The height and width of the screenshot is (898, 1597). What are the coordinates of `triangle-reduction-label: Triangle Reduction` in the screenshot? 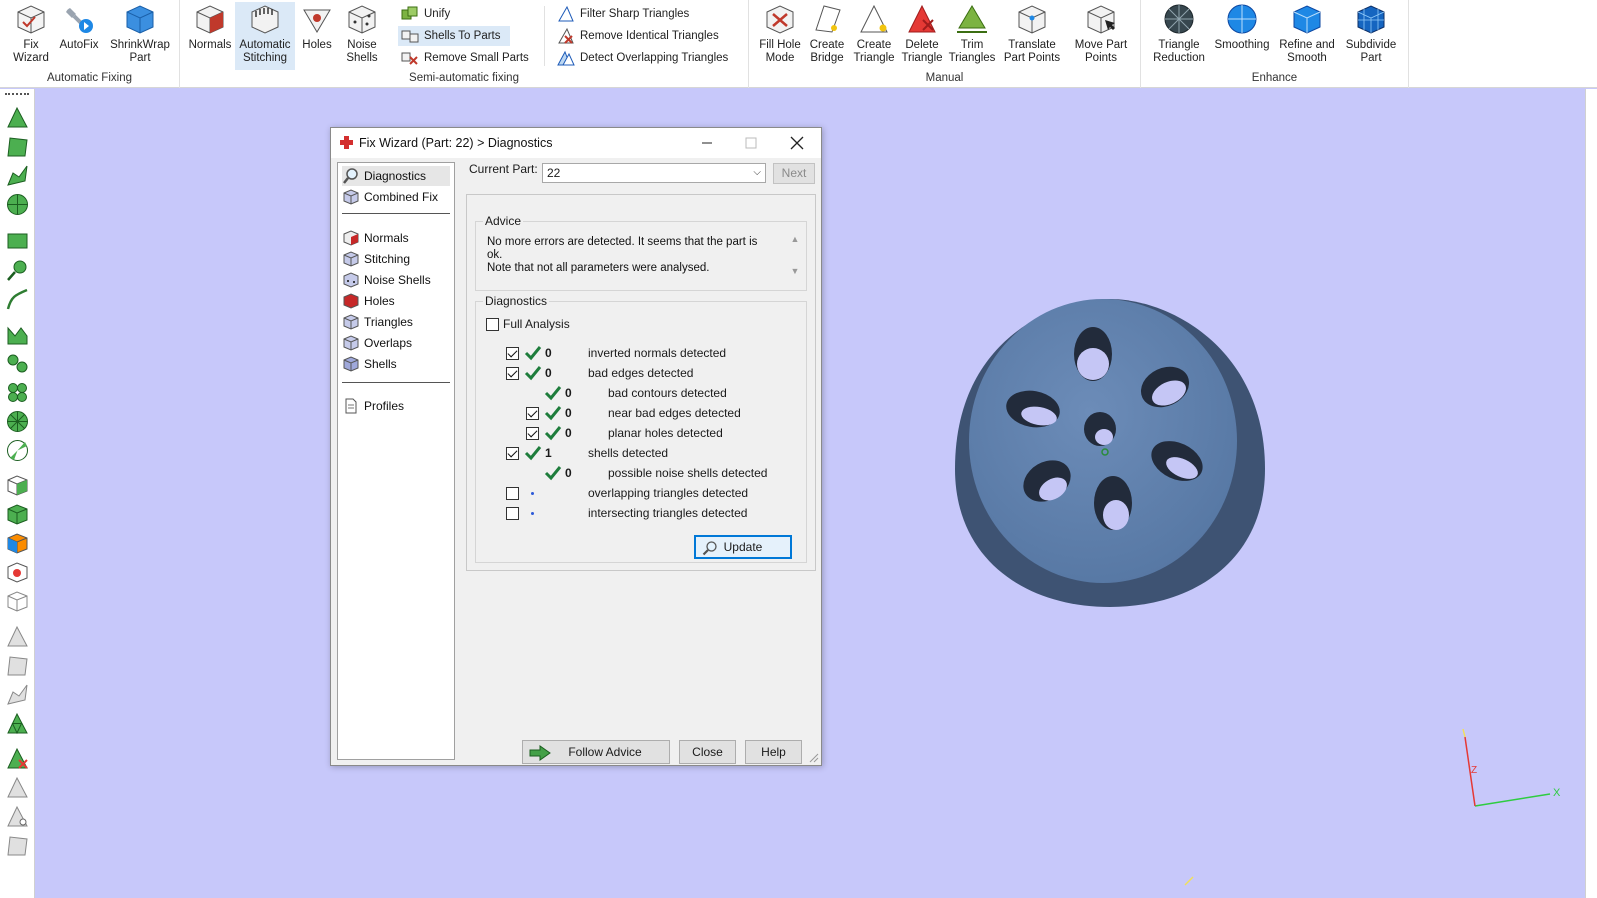 It's located at (1179, 51).